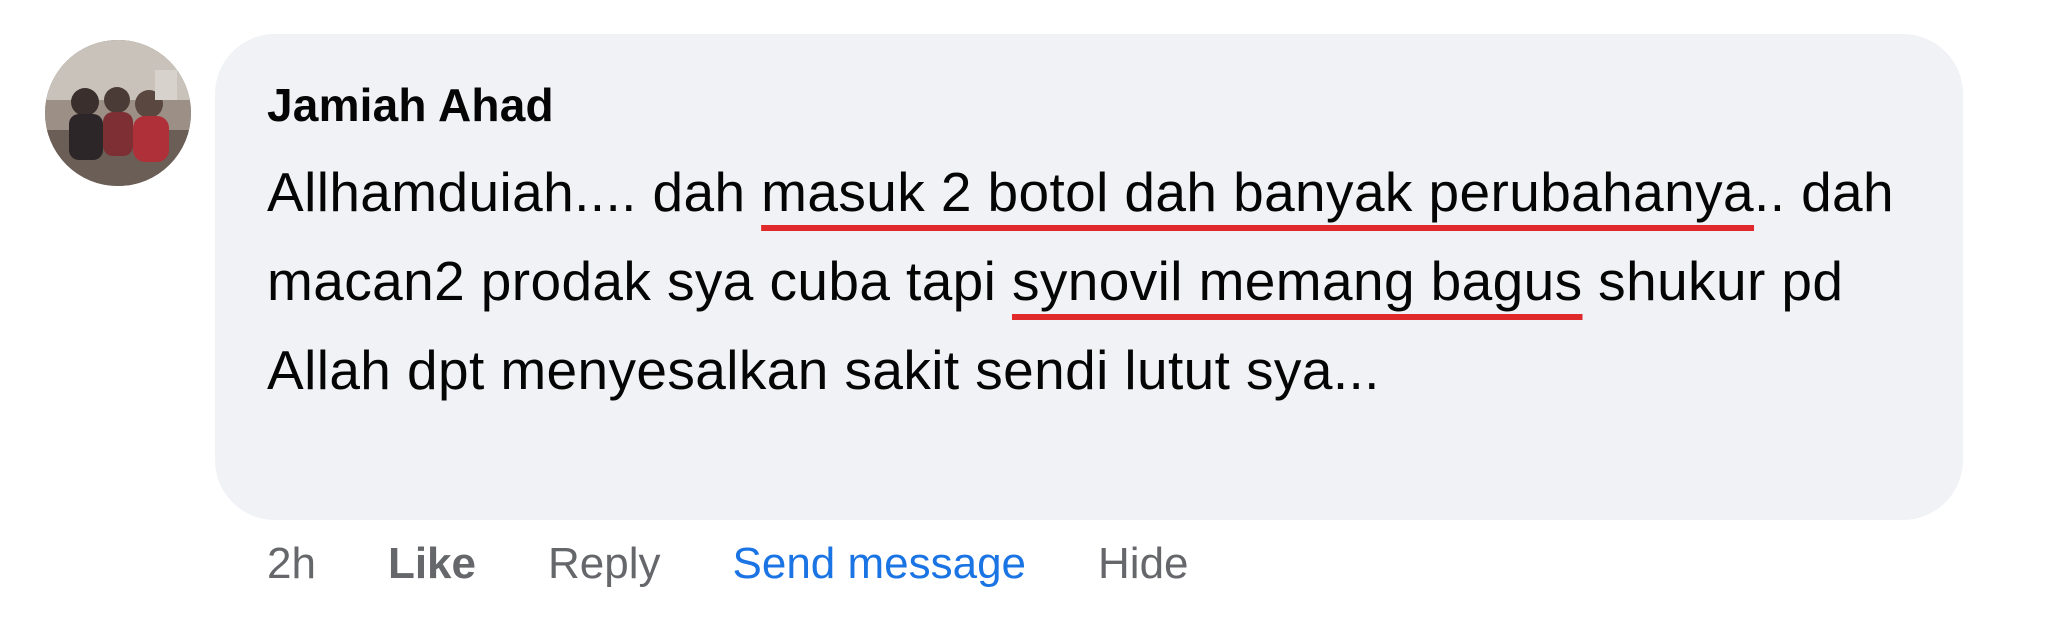 This screenshot has height=624, width=2048. What do you see at coordinates (291, 564) in the screenshot?
I see `timestamp-link: 2h` at bounding box center [291, 564].